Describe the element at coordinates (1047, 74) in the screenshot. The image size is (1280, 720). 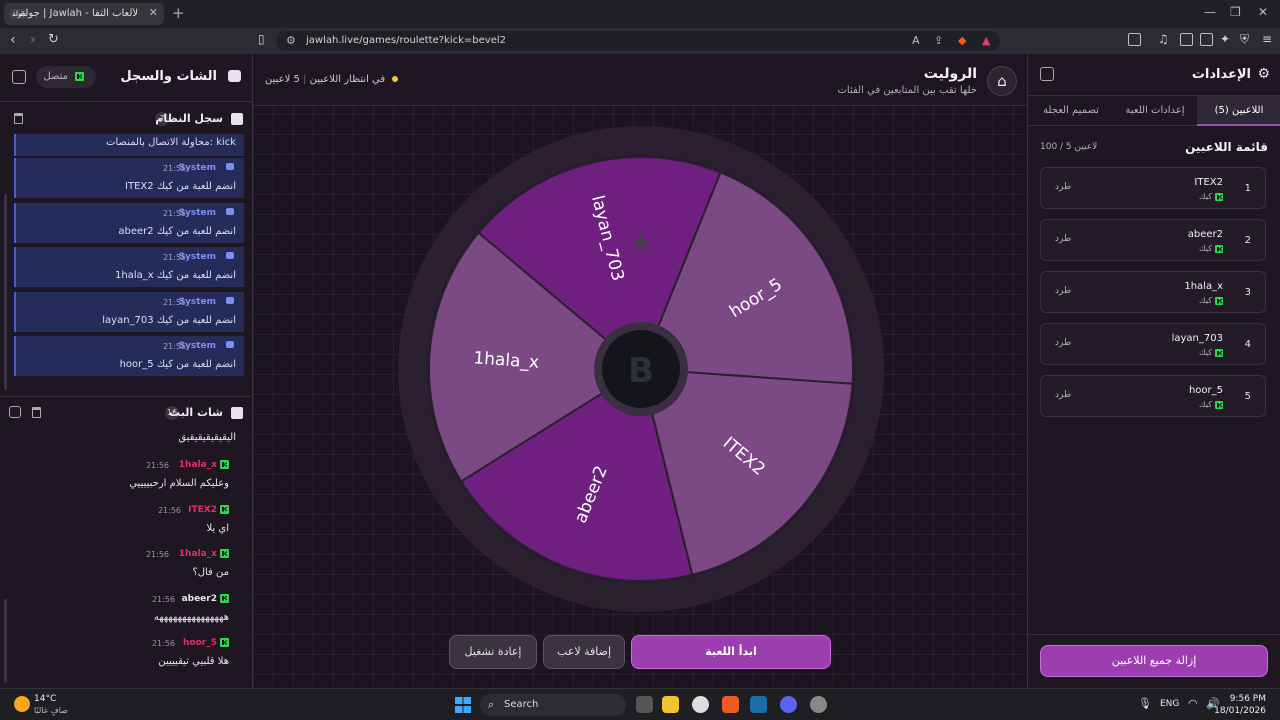
I see `collapse-settings-icon` at that location.